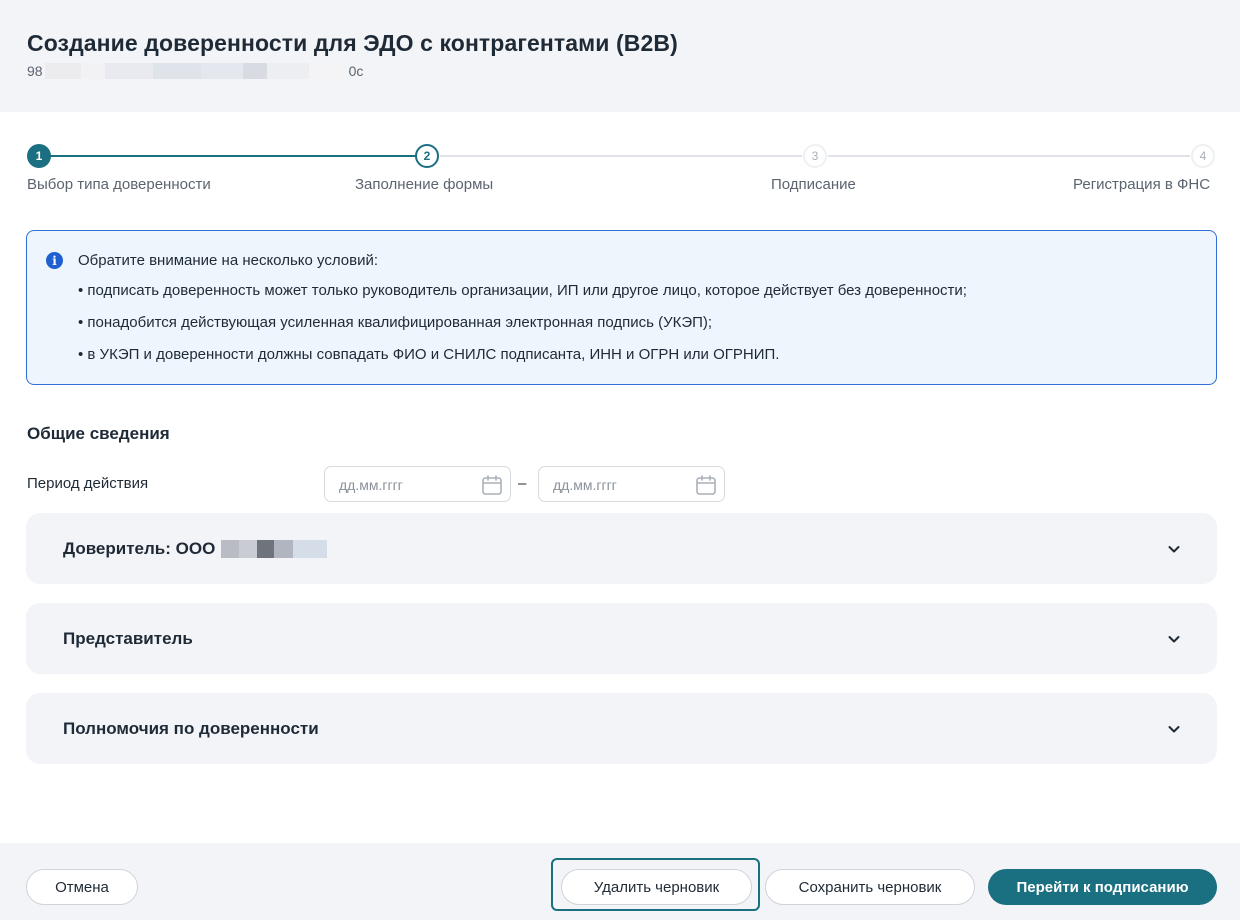  Describe the element at coordinates (621, 548) in the screenshot. I see `accordion-principal: Доверитель: ООО` at that location.